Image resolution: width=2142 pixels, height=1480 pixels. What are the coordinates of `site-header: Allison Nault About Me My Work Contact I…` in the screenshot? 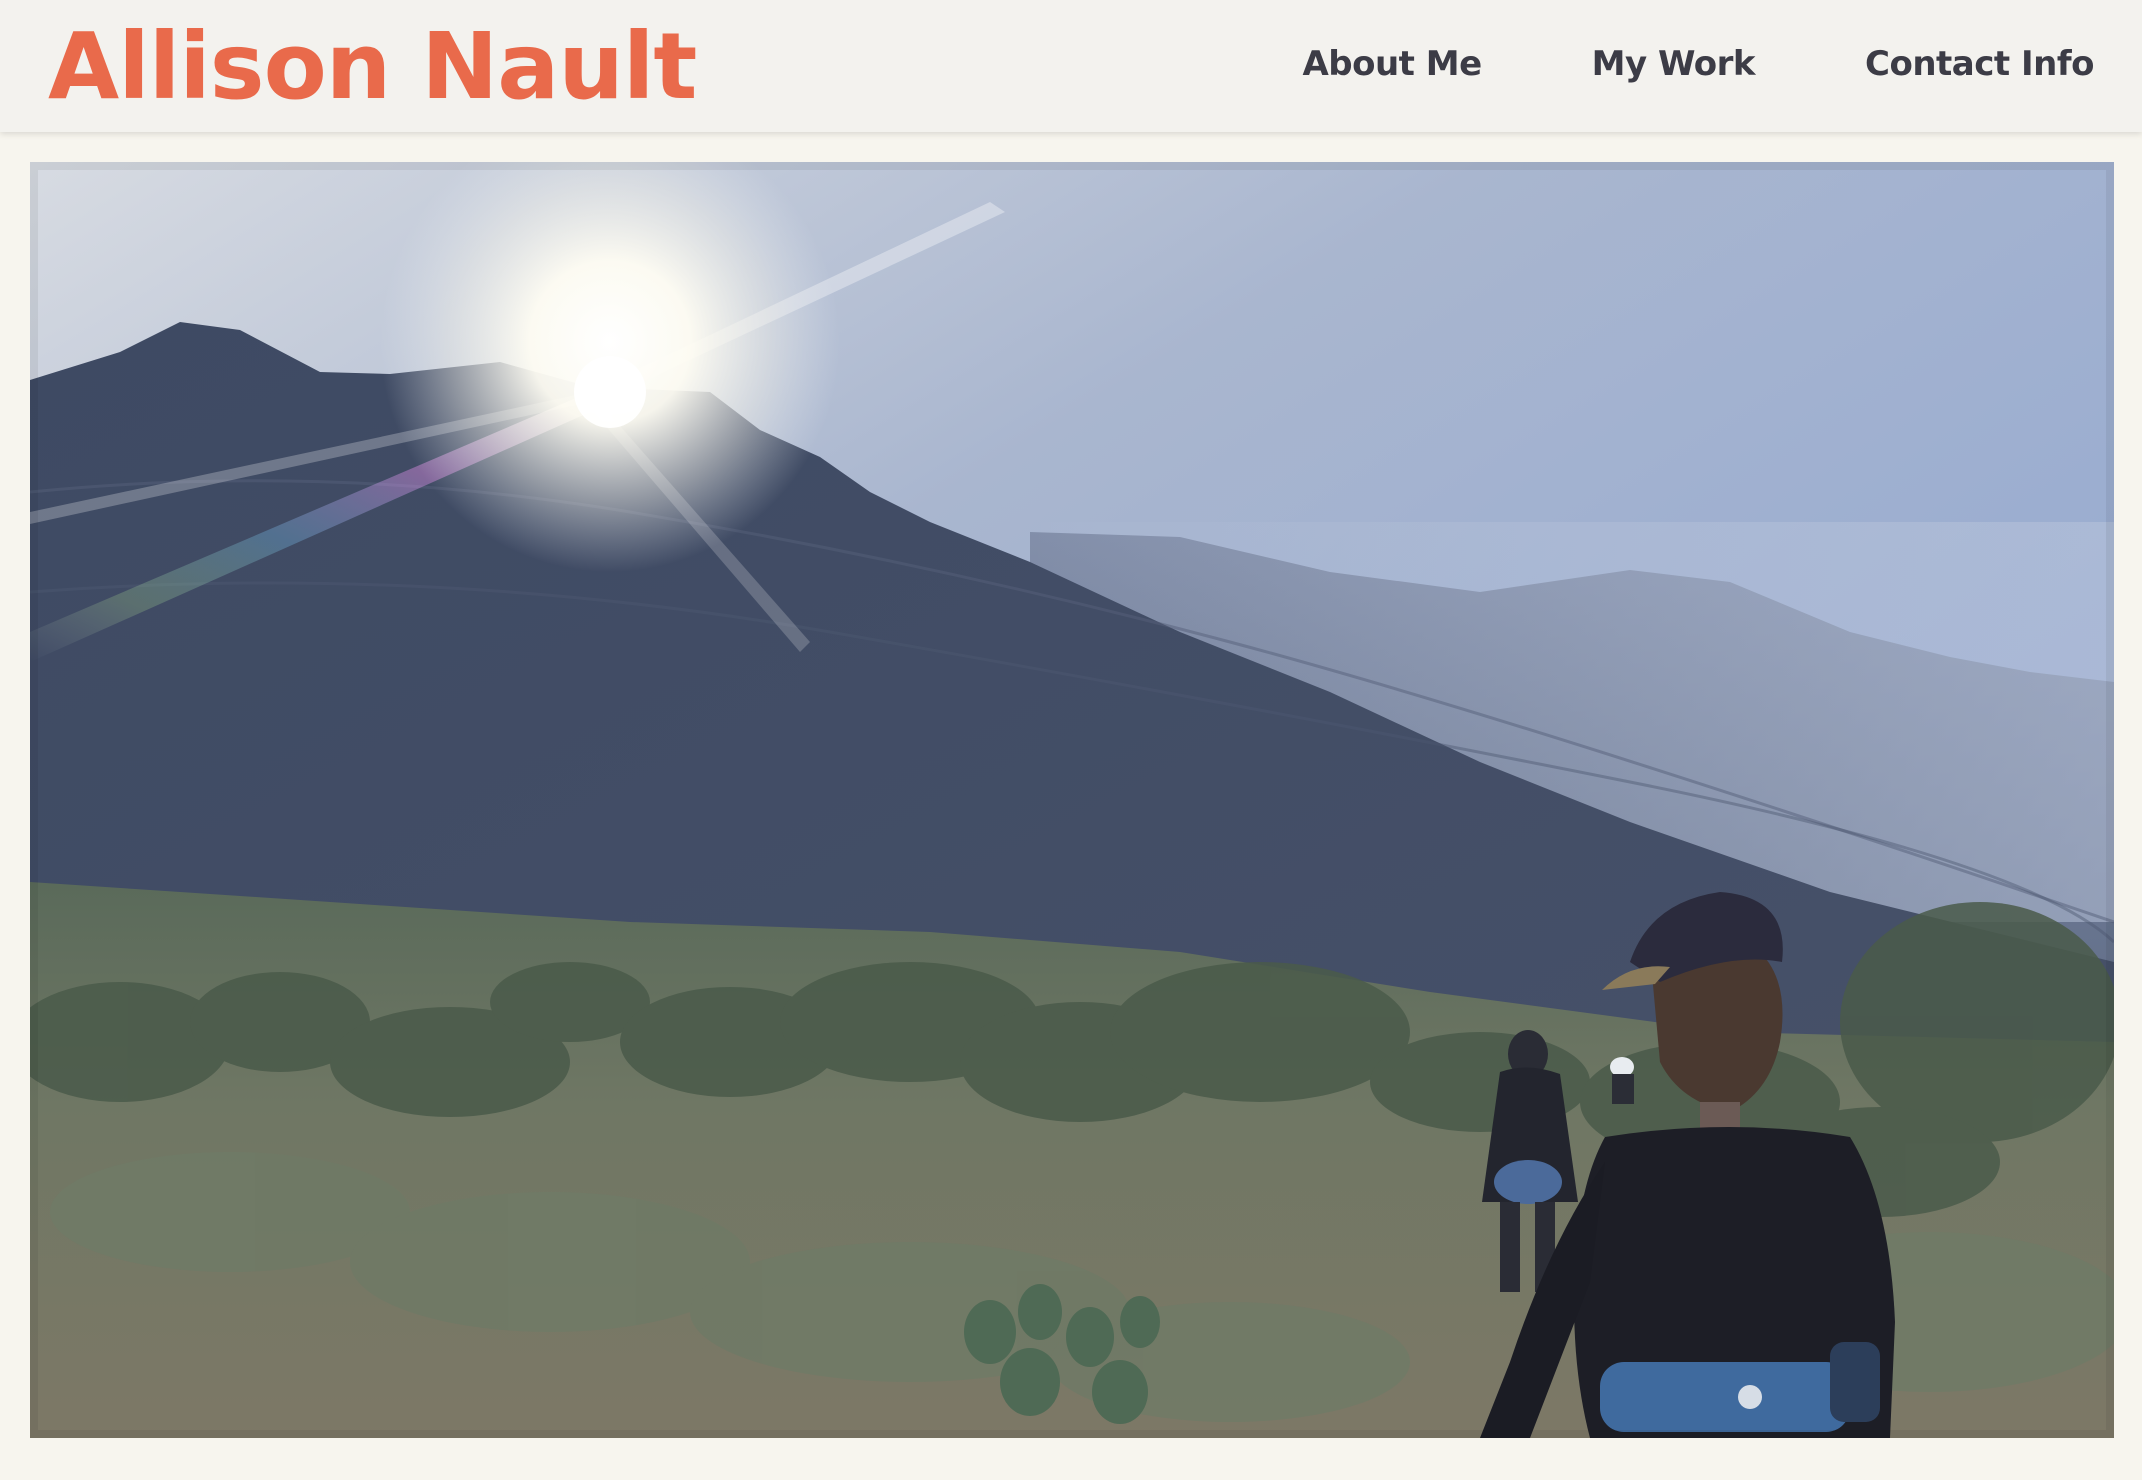 It's located at (1071, 66).